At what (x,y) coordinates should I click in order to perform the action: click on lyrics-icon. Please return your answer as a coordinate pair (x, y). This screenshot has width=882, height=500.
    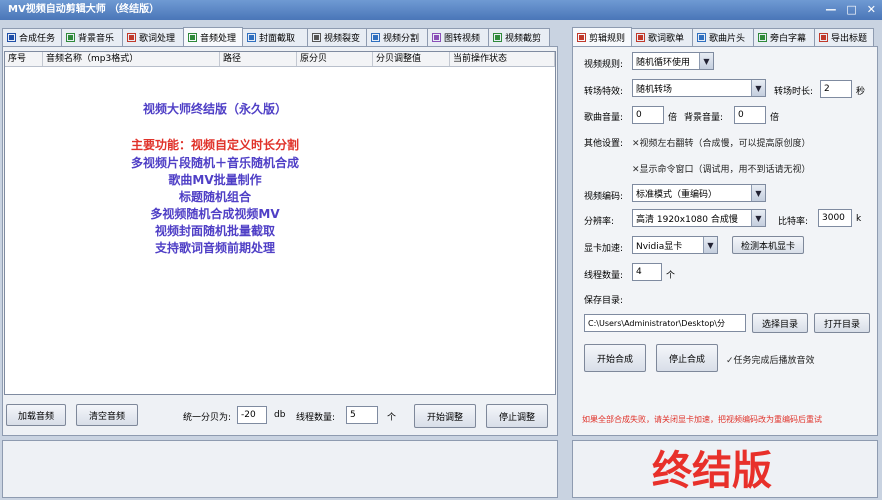
    Looking at the image, I should click on (131, 37).